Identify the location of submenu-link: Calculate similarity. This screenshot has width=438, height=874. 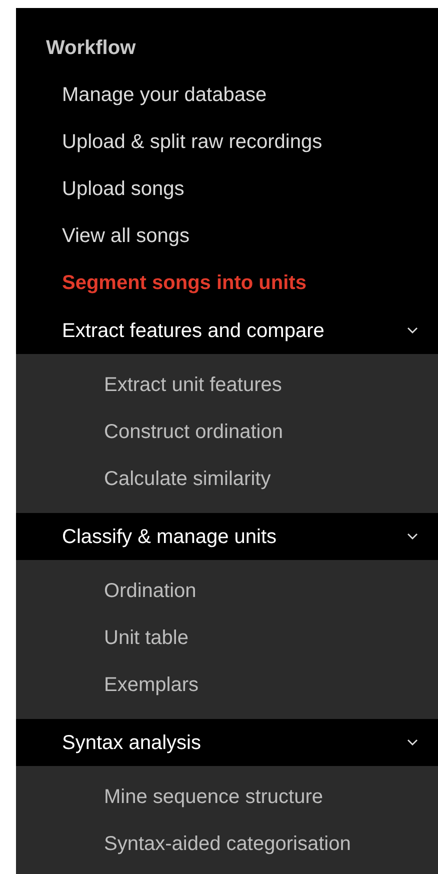
(227, 479).